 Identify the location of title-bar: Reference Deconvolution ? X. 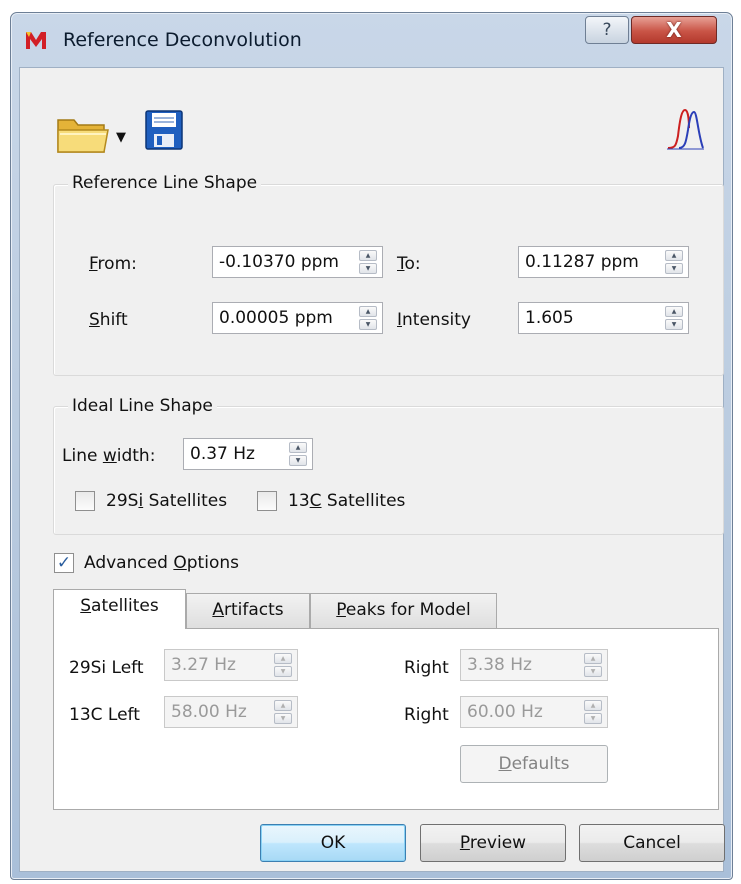
(371, 38).